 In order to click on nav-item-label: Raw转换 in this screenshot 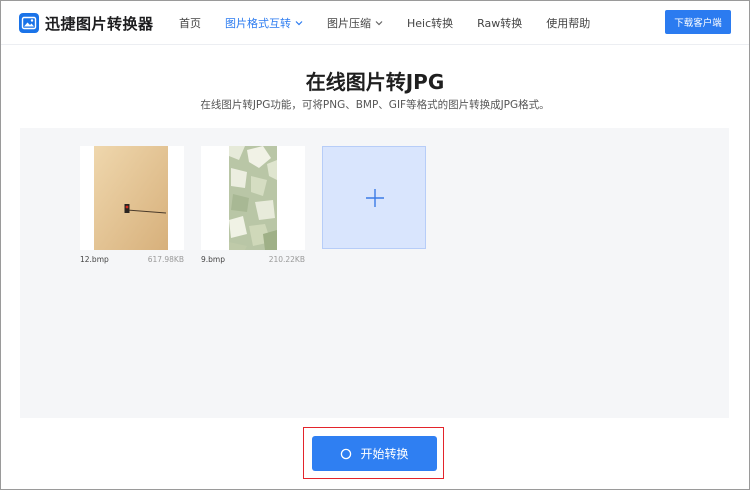, I will do `click(500, 23)`.